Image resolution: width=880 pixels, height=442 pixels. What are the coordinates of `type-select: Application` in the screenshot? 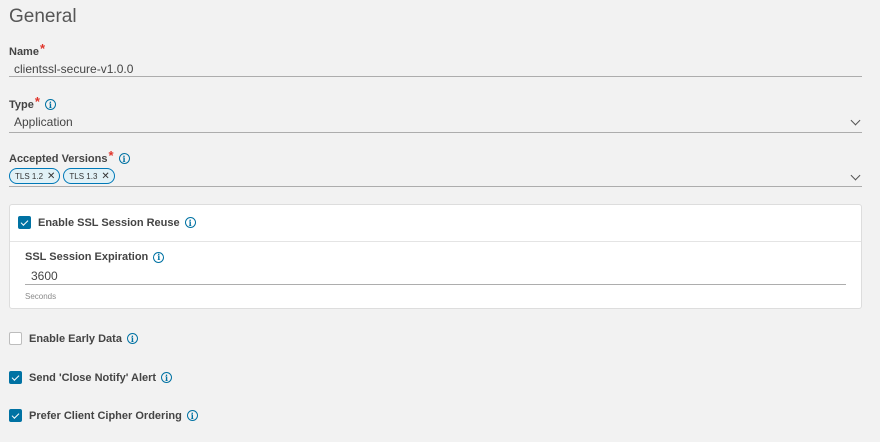 It's located at (43, 122).